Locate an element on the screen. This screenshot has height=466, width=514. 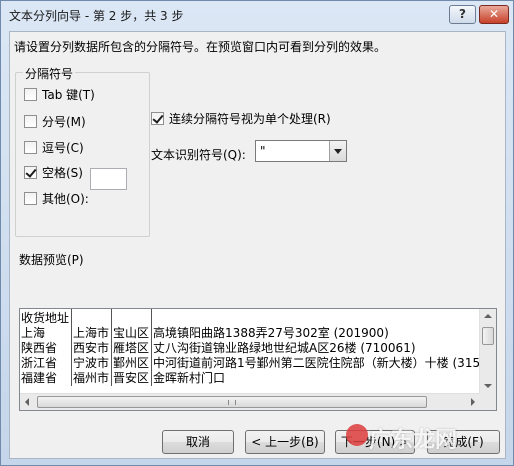
other-checkbox is located at coordinates (30, 198).